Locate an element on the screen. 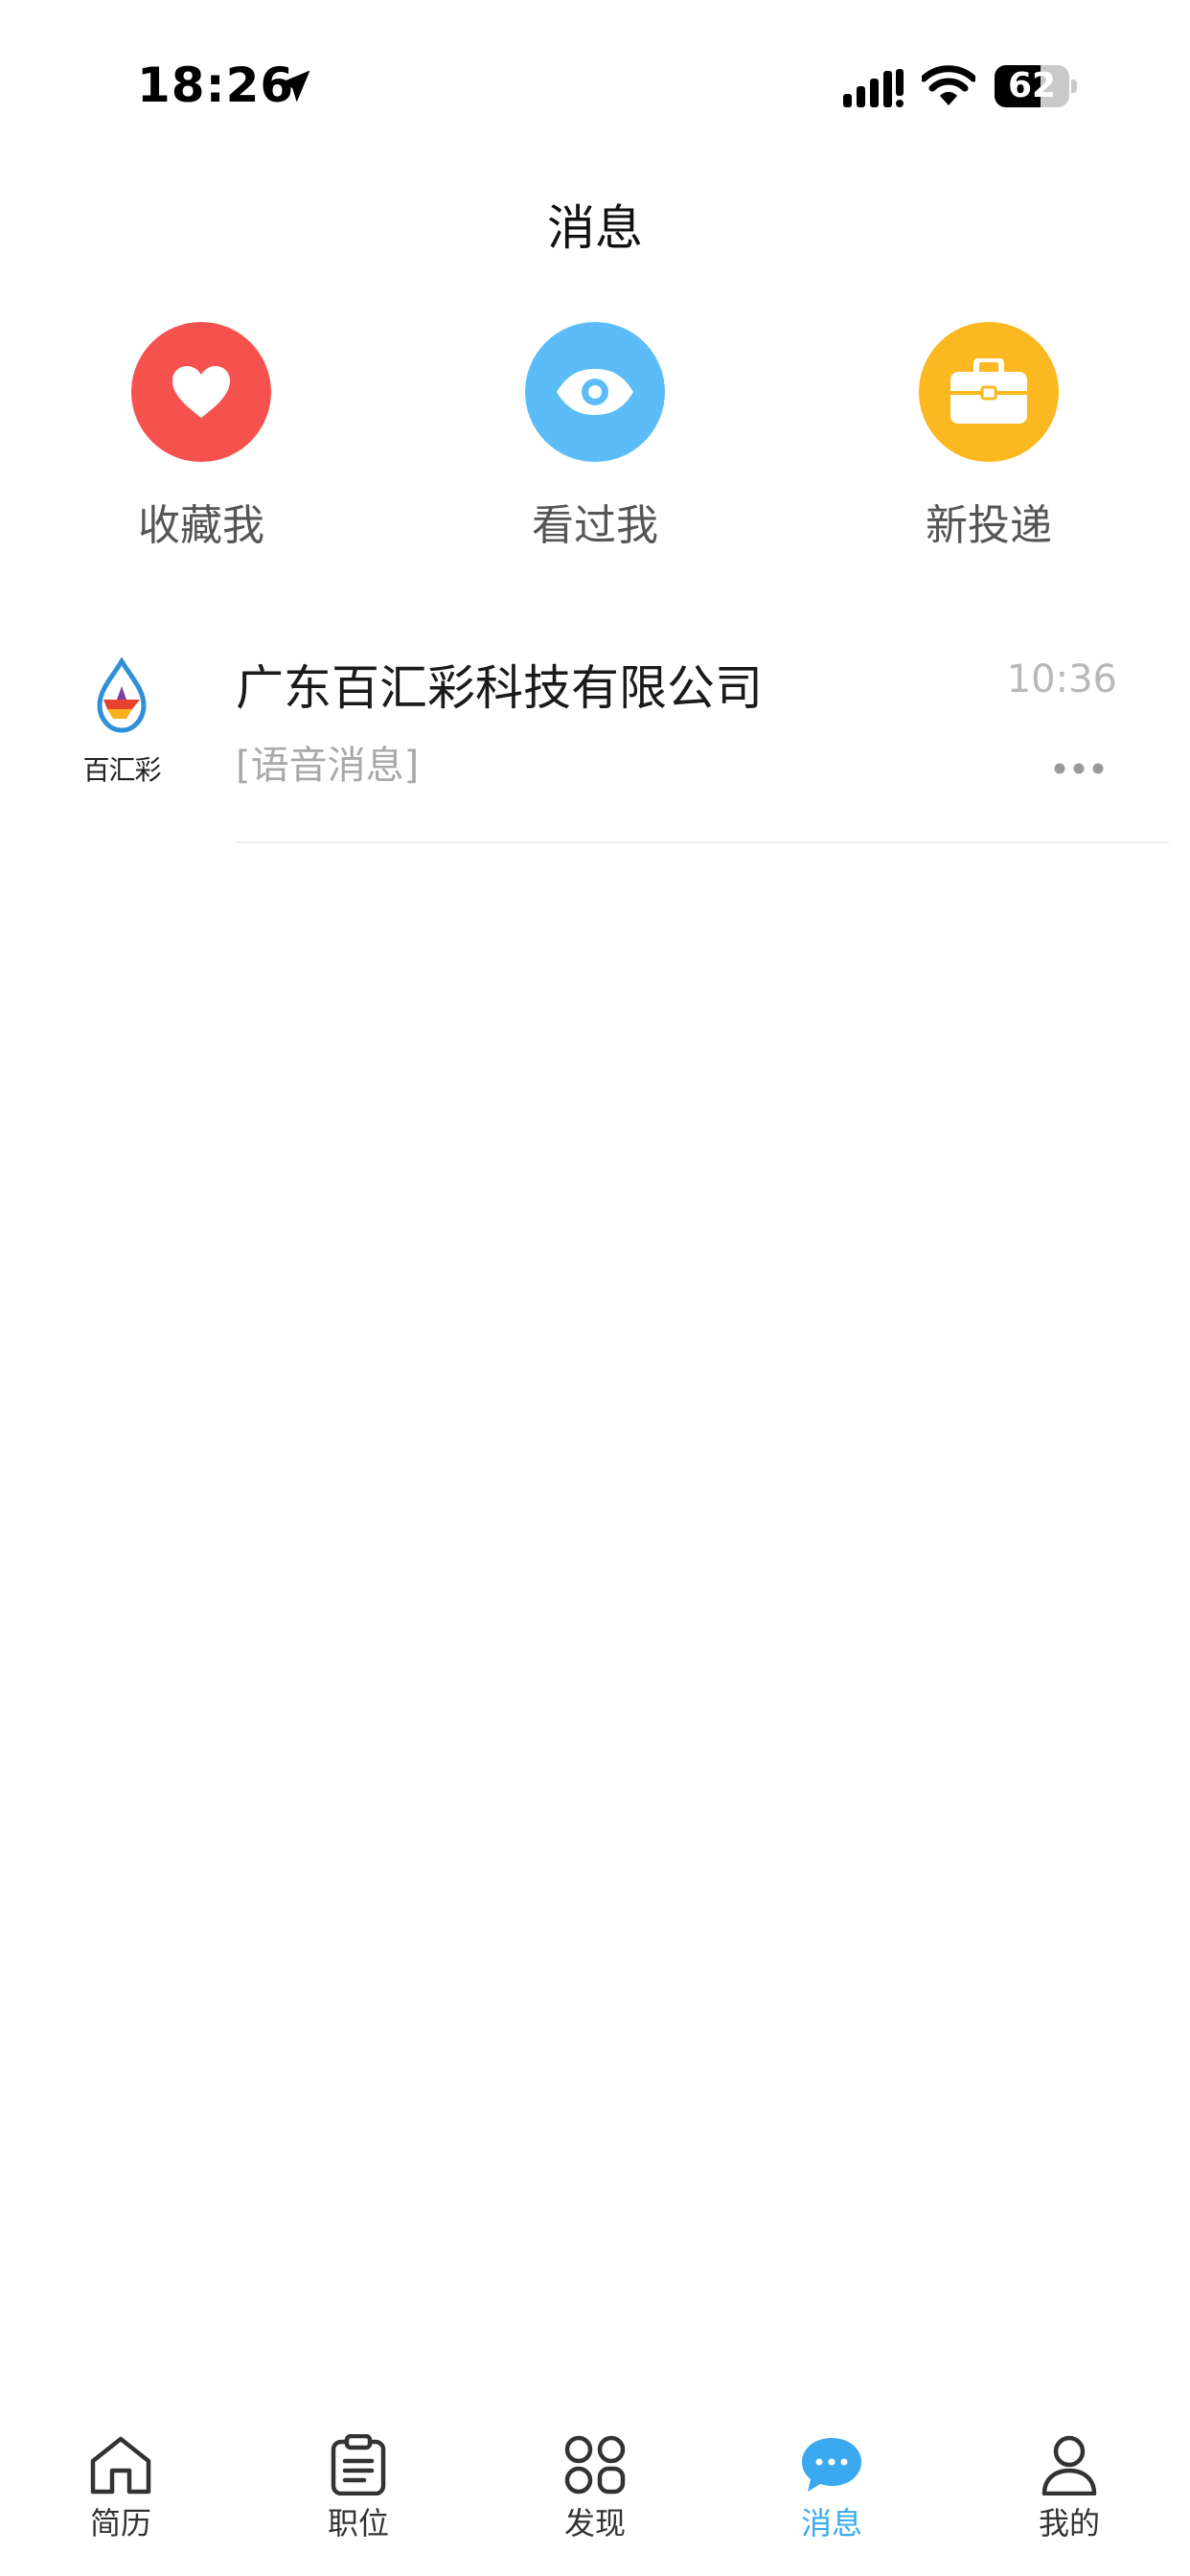 The width and height of the screenshot is (1190, 2576). new-applications-button: 新投递 is located at coordinates (989, 446).